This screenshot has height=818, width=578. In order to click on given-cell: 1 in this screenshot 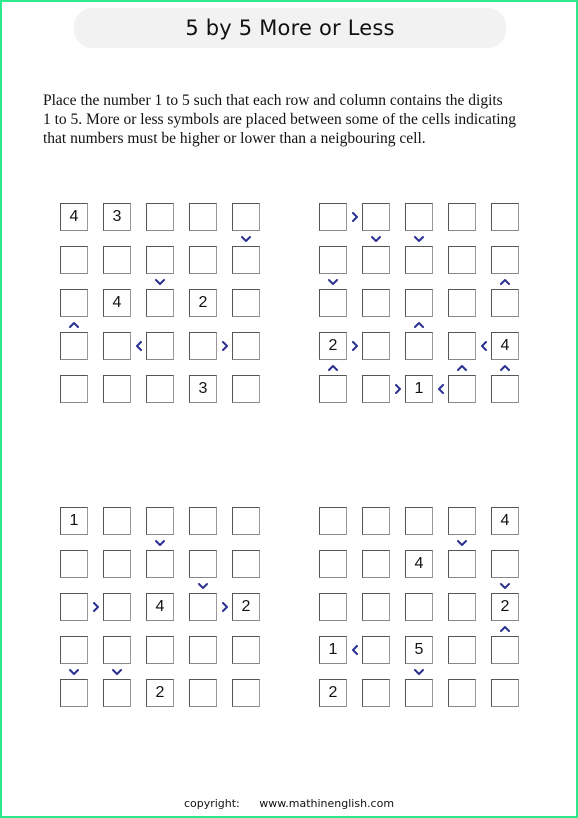, I will do `click(74, 521)`.